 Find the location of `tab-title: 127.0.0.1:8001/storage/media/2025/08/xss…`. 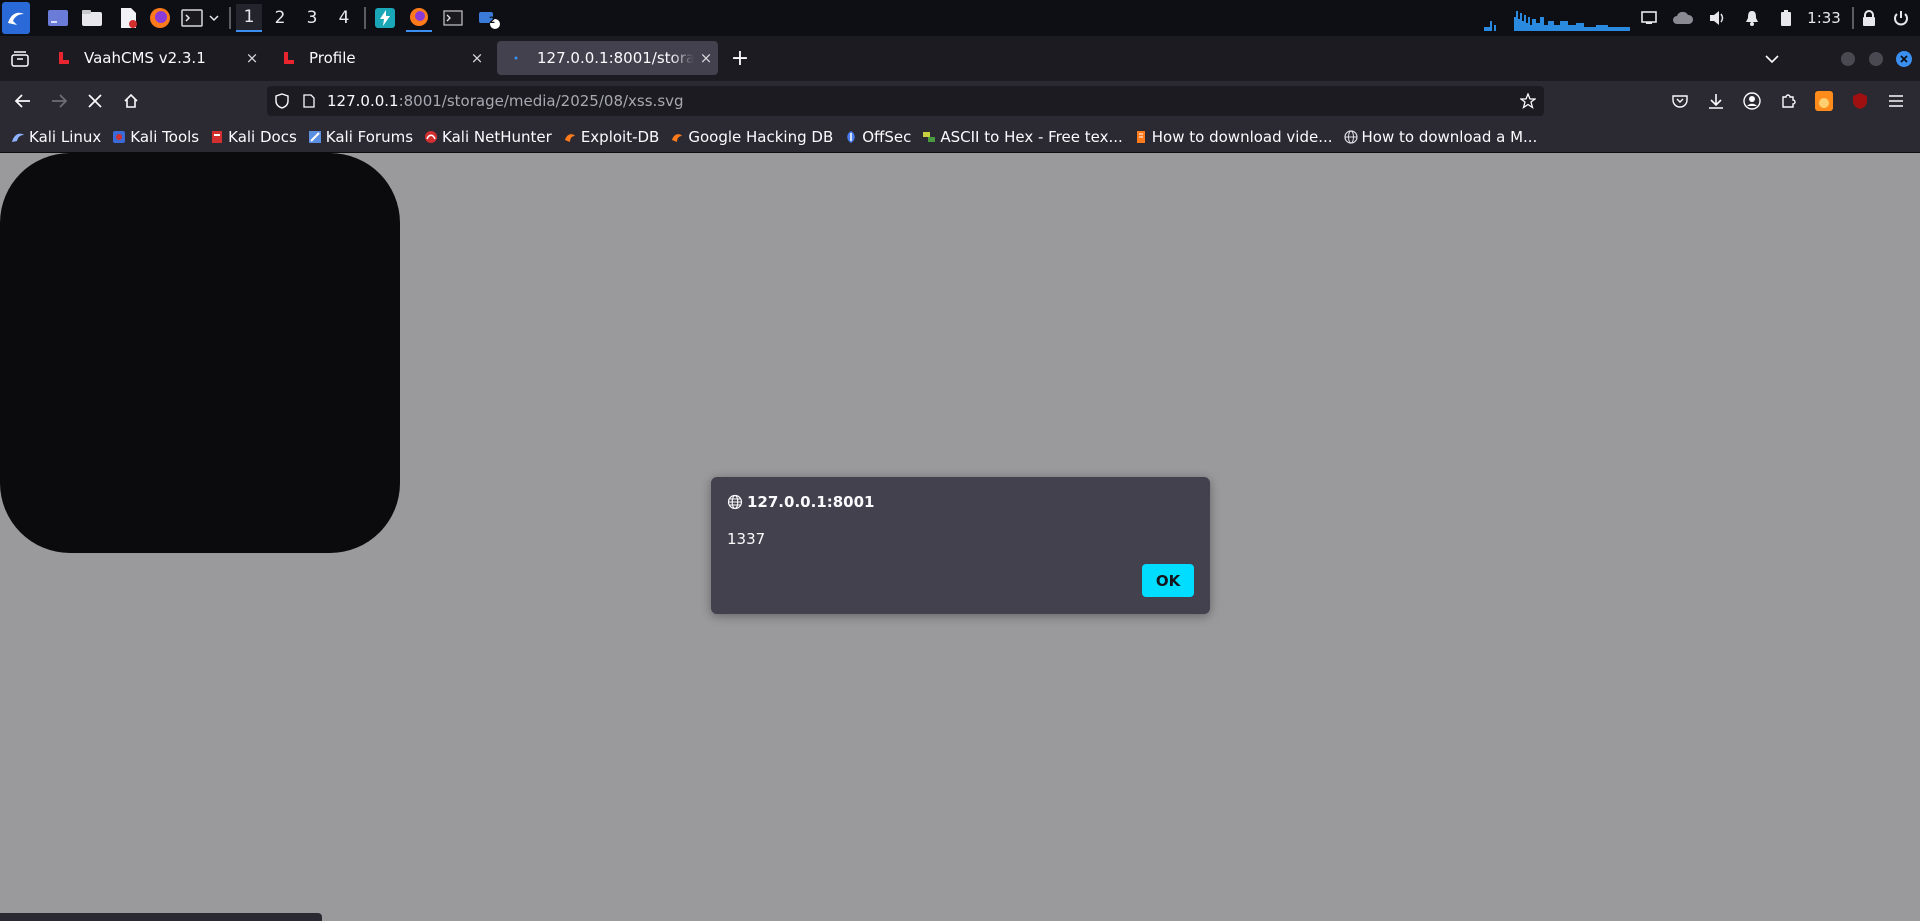

tab-title: 127.0.0.1:8001/storage/media/2025/08/xss… is located at coordinates (615, 58).